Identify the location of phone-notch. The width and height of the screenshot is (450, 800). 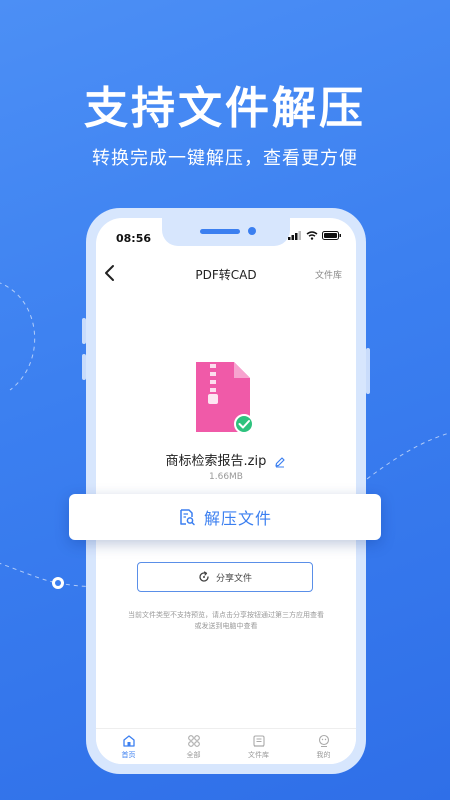
(226, 232).